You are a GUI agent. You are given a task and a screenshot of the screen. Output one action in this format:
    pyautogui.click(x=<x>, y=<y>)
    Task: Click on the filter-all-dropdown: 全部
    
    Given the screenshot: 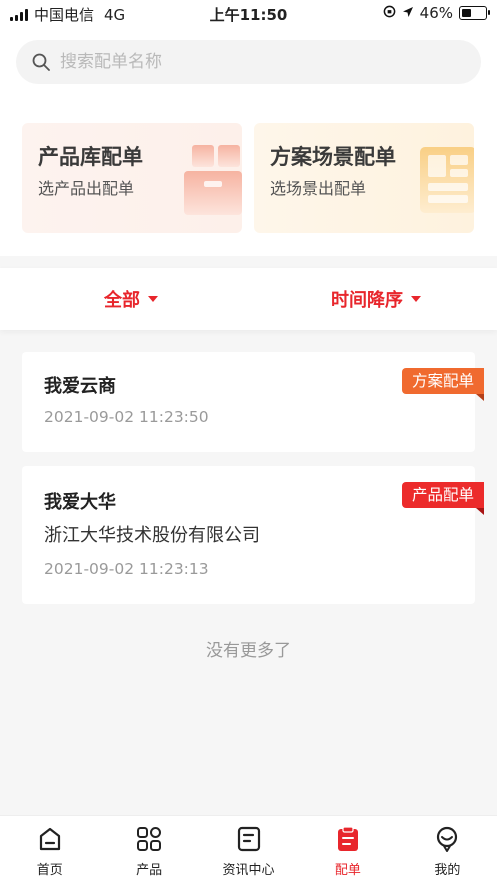 What is the action you would take?
    pyautogui.click(x=131, y=299)
    